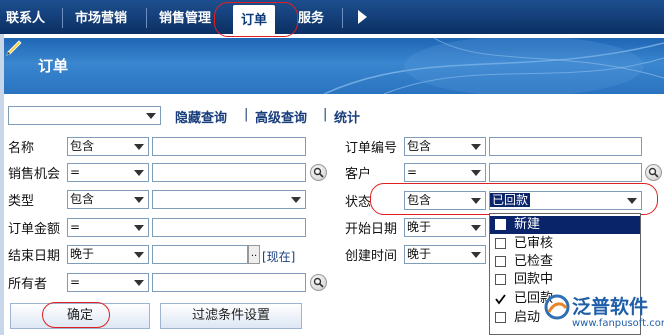 Image resolution: width=664 pixels, height=335 pixels. What do you see at coordinates (75, 227) in the screenshot?
I see `amount-operator-value: =` at bounding box center [75, 227].